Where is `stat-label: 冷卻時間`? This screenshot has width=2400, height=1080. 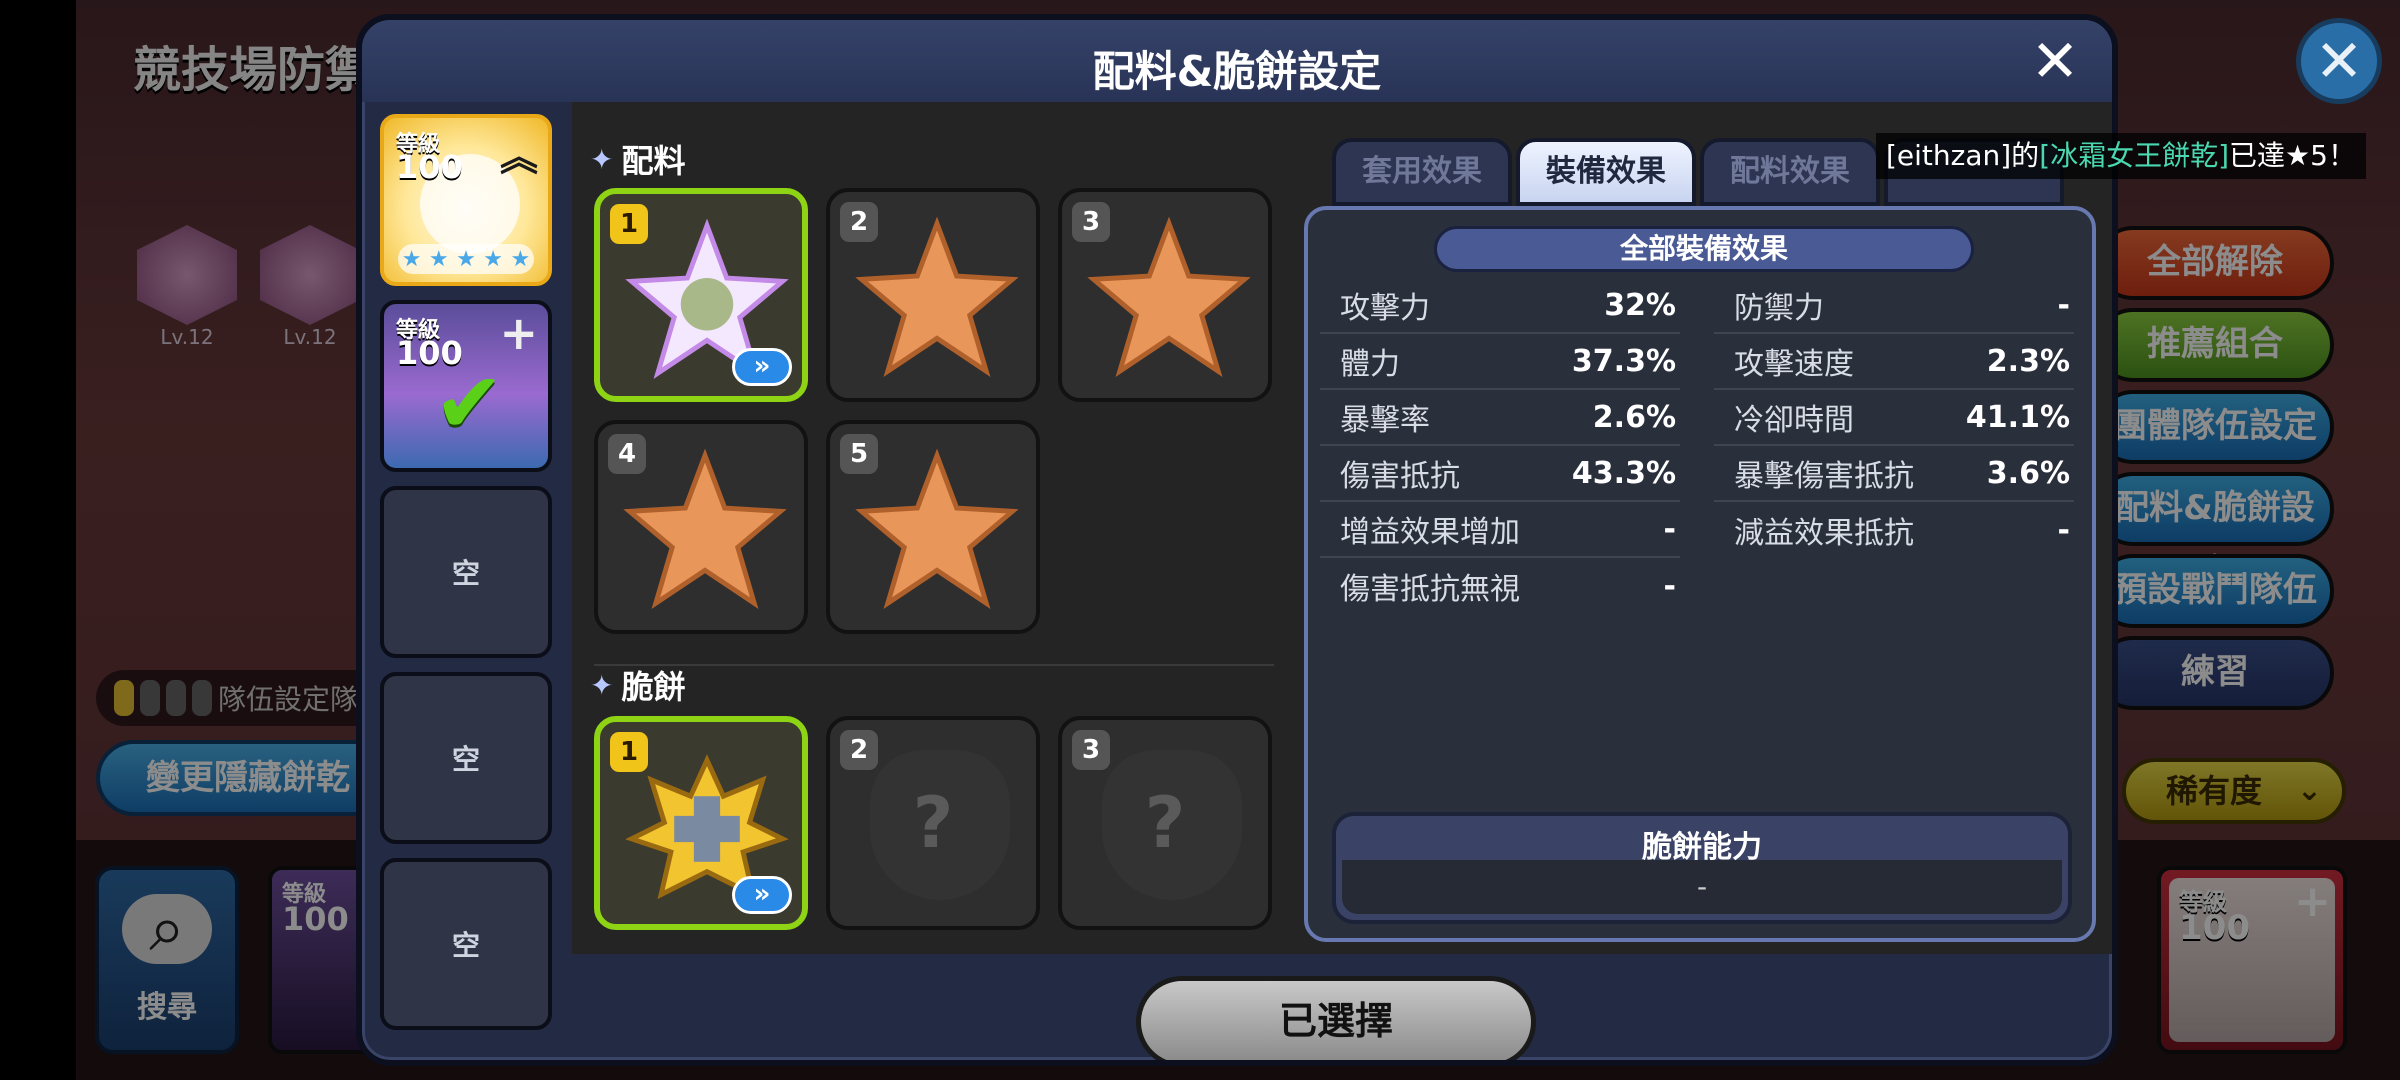
stat-label: 冷卻時間 is located at coordinates (1794, 420).